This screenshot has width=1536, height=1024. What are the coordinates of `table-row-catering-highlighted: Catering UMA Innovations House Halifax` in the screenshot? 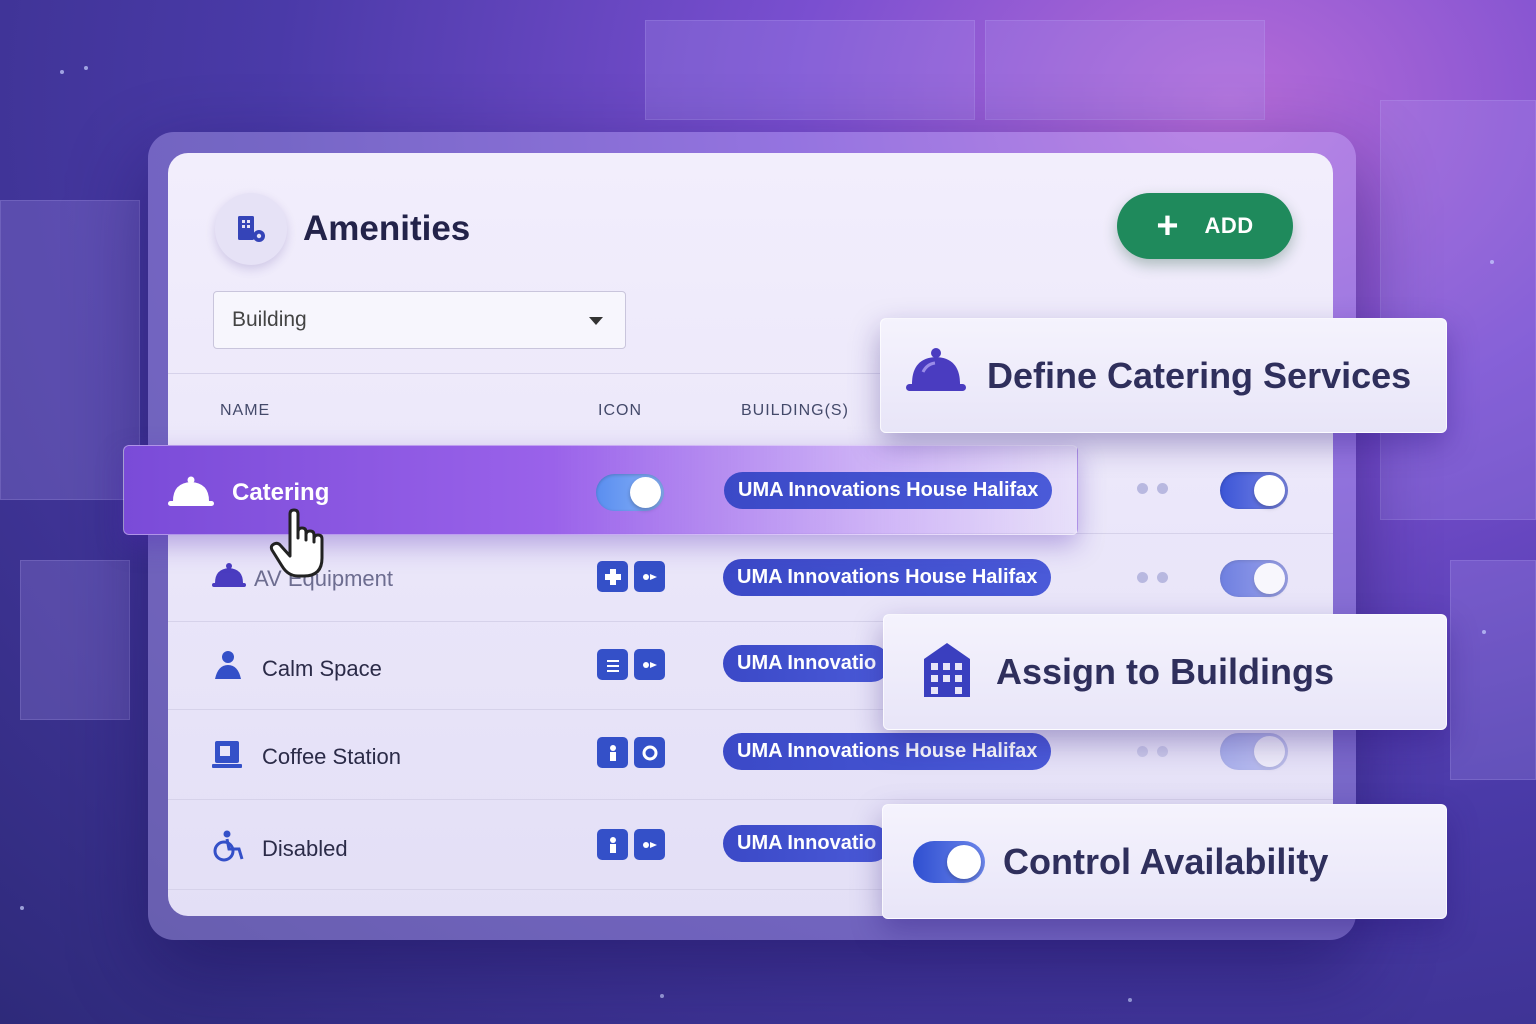 It's located at (600, 490).